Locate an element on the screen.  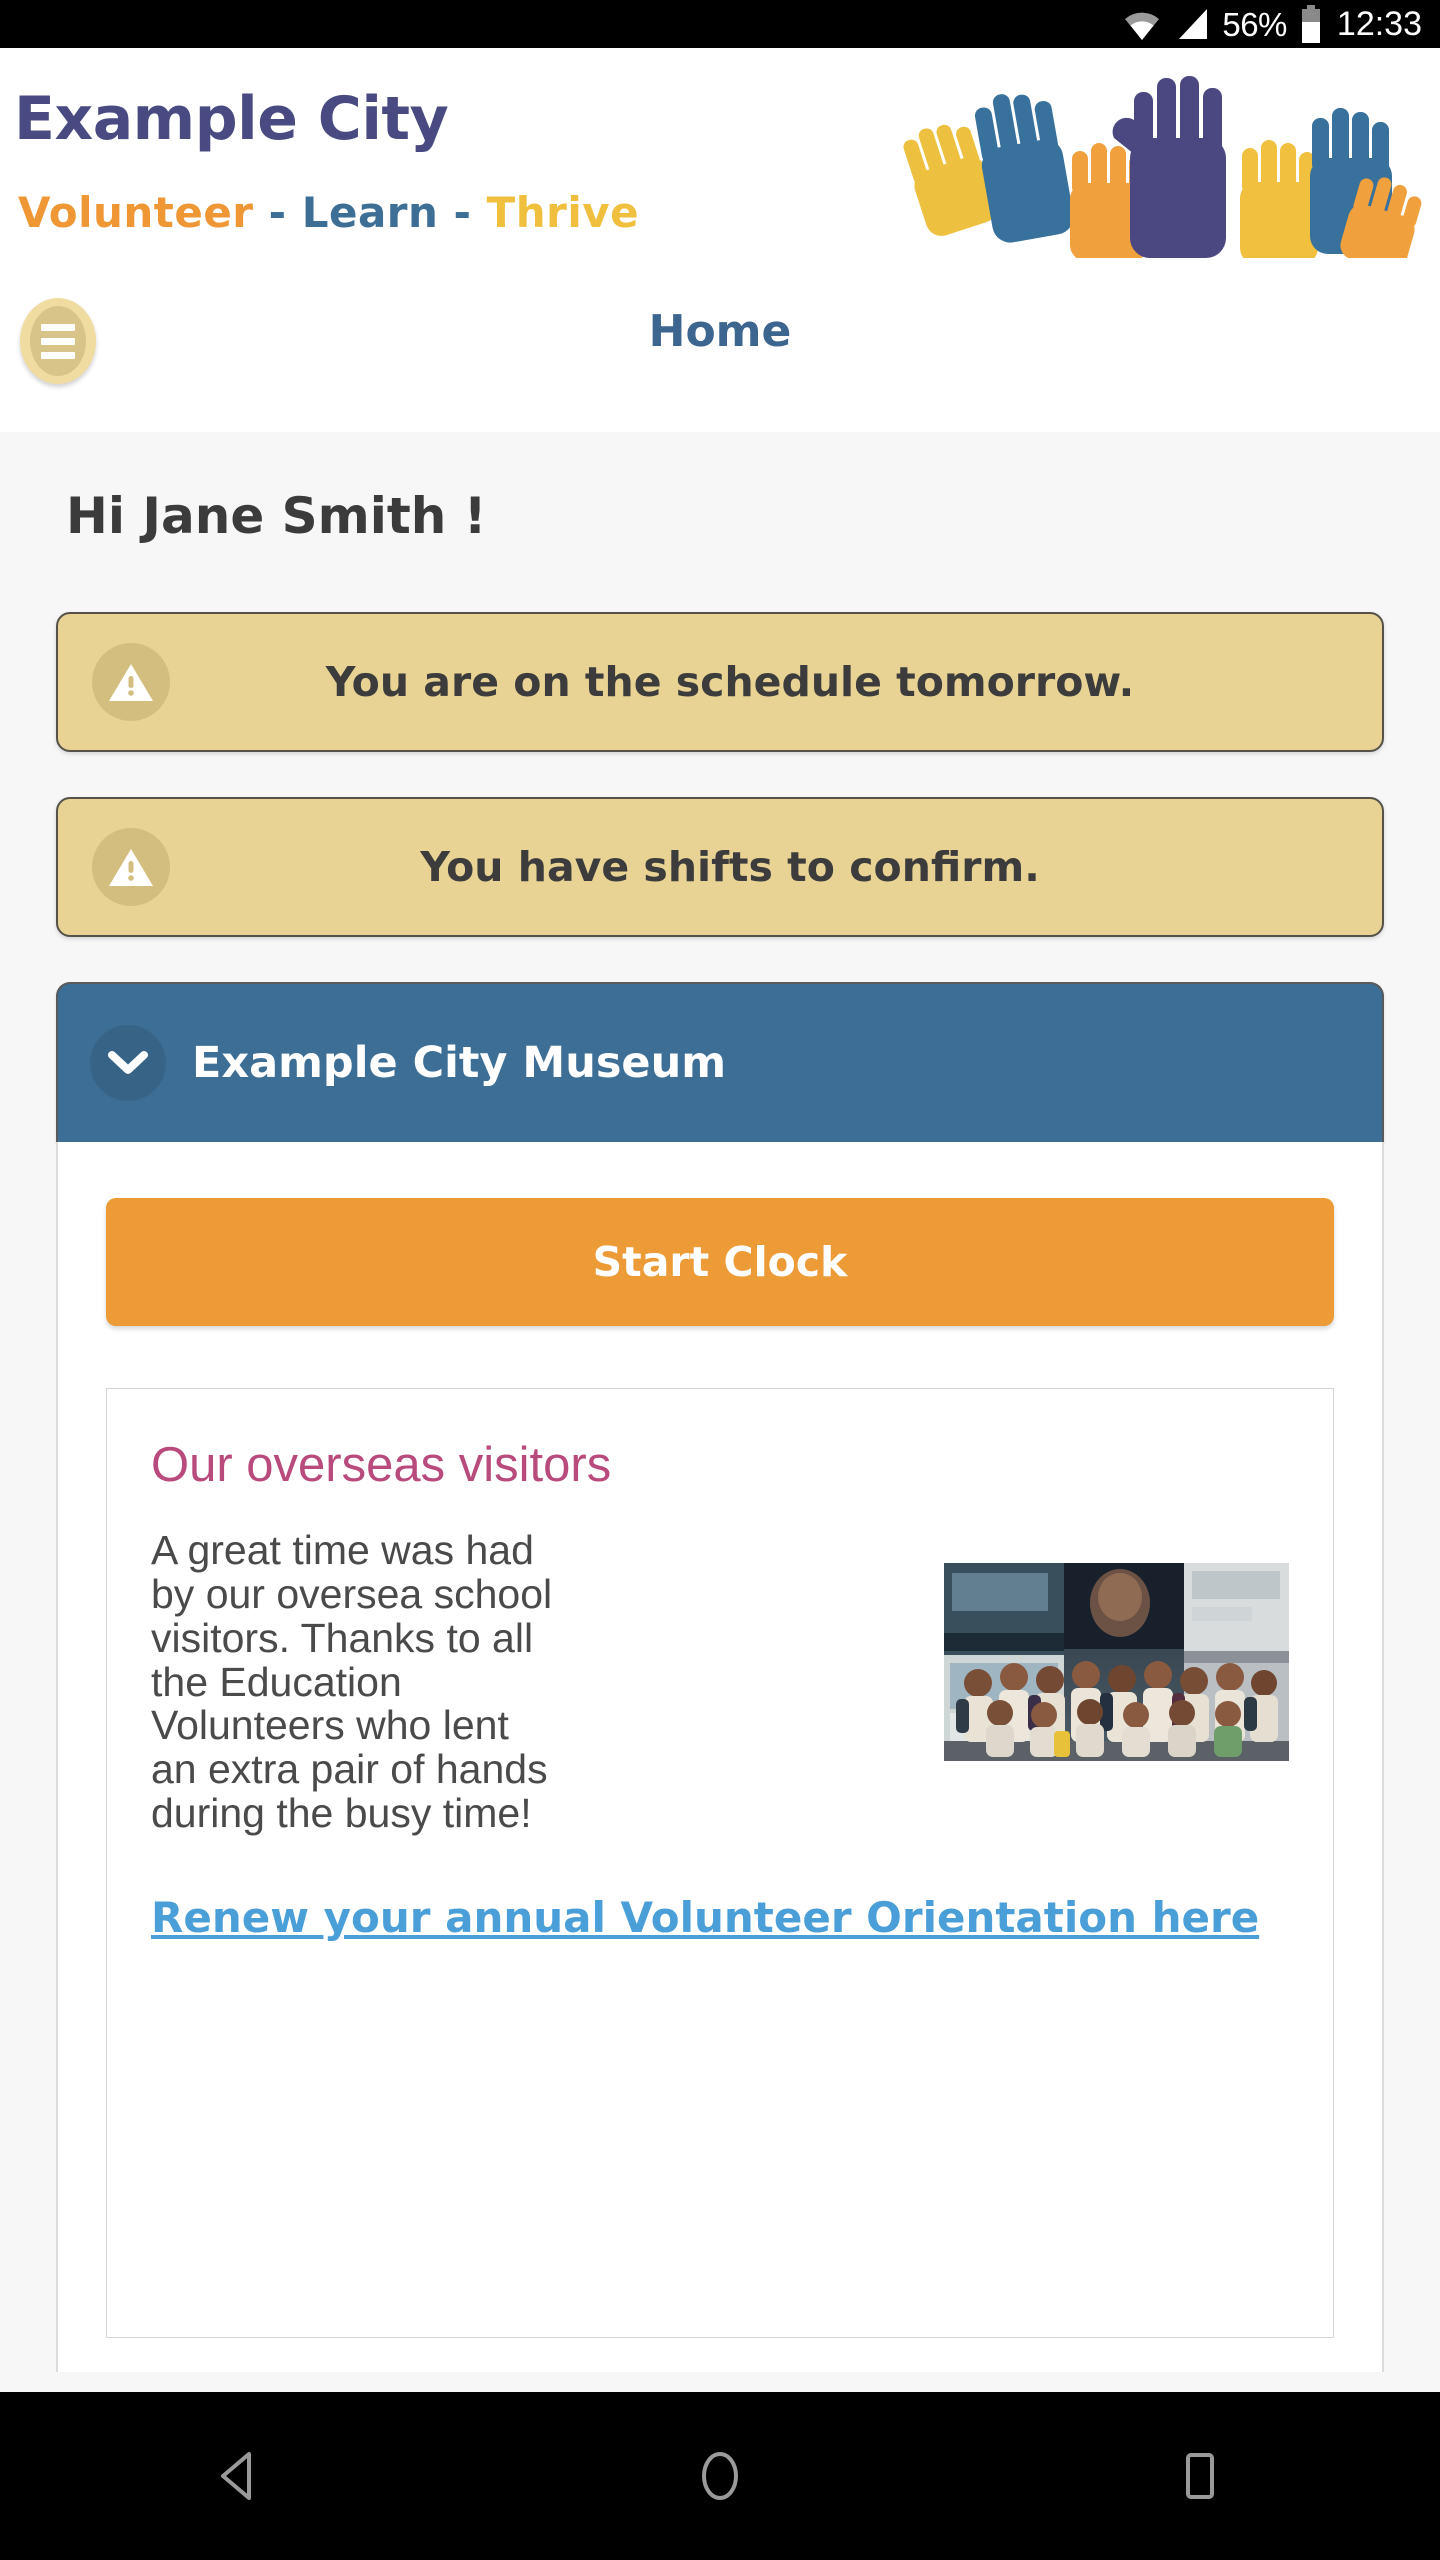
brand-tagline: Volunteer - Learn - Thrive is located at coordinates (328, 212).